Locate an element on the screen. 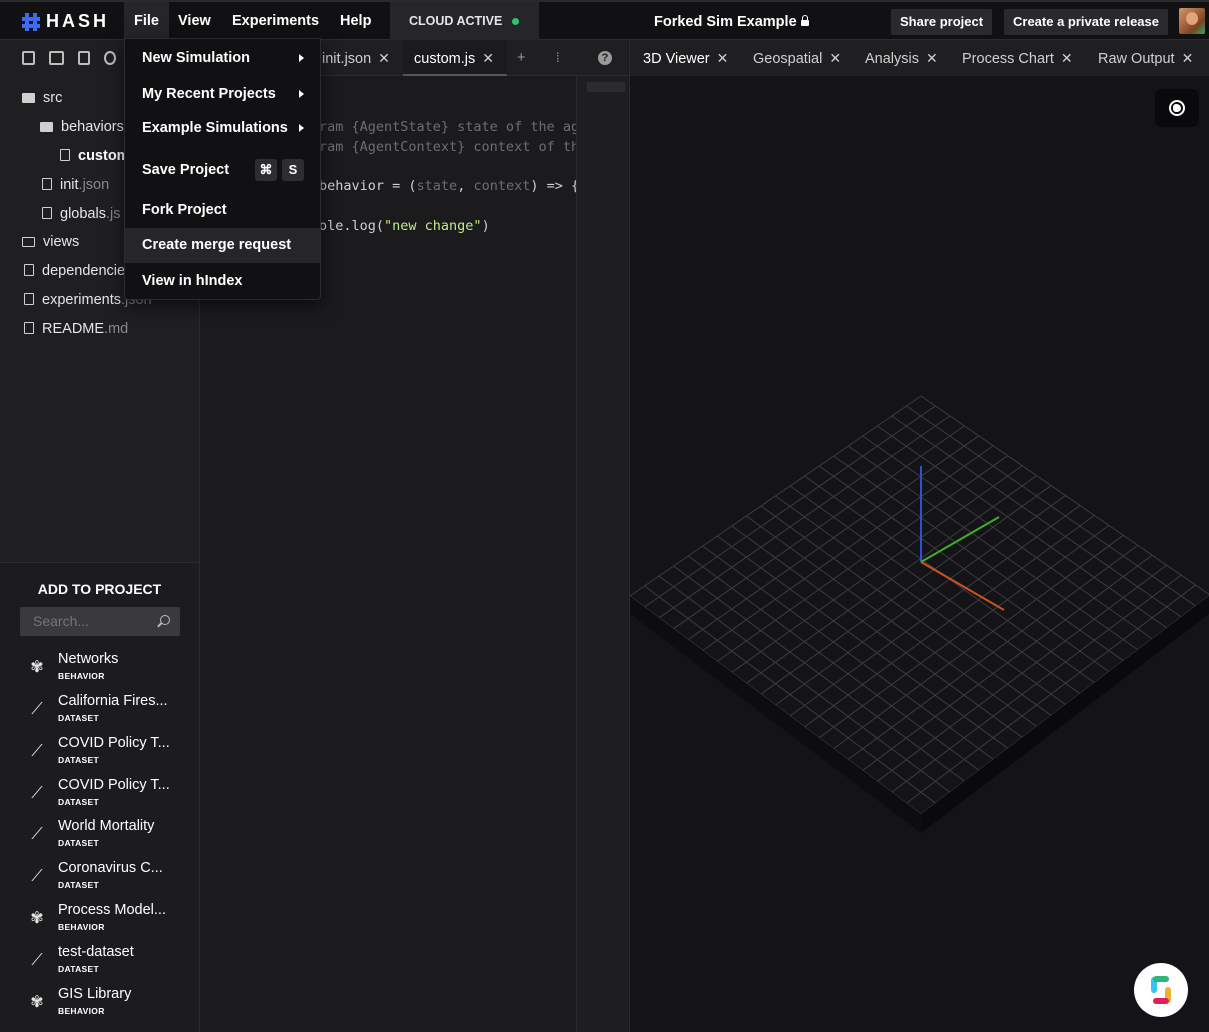  add-tab-icon: + is located at coordinates (521, 58).